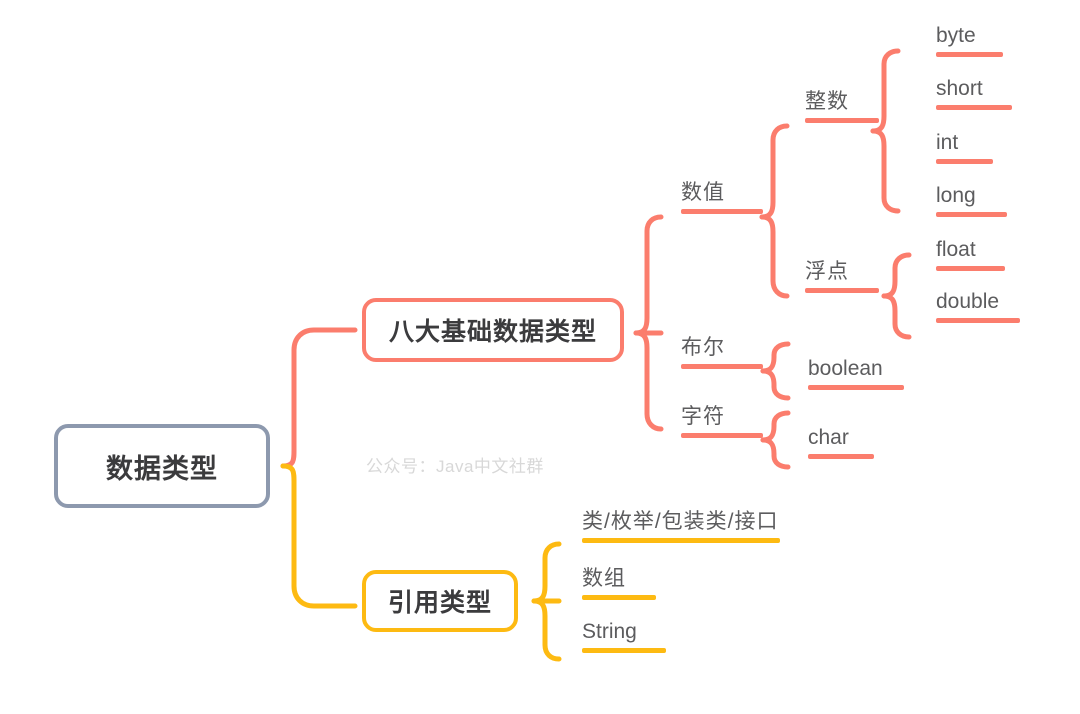 This screenshot has height=714, width=1080. Describe the element at coordinates (896, 316) in the screenshot. I see `floating-brace-lower` at that location.